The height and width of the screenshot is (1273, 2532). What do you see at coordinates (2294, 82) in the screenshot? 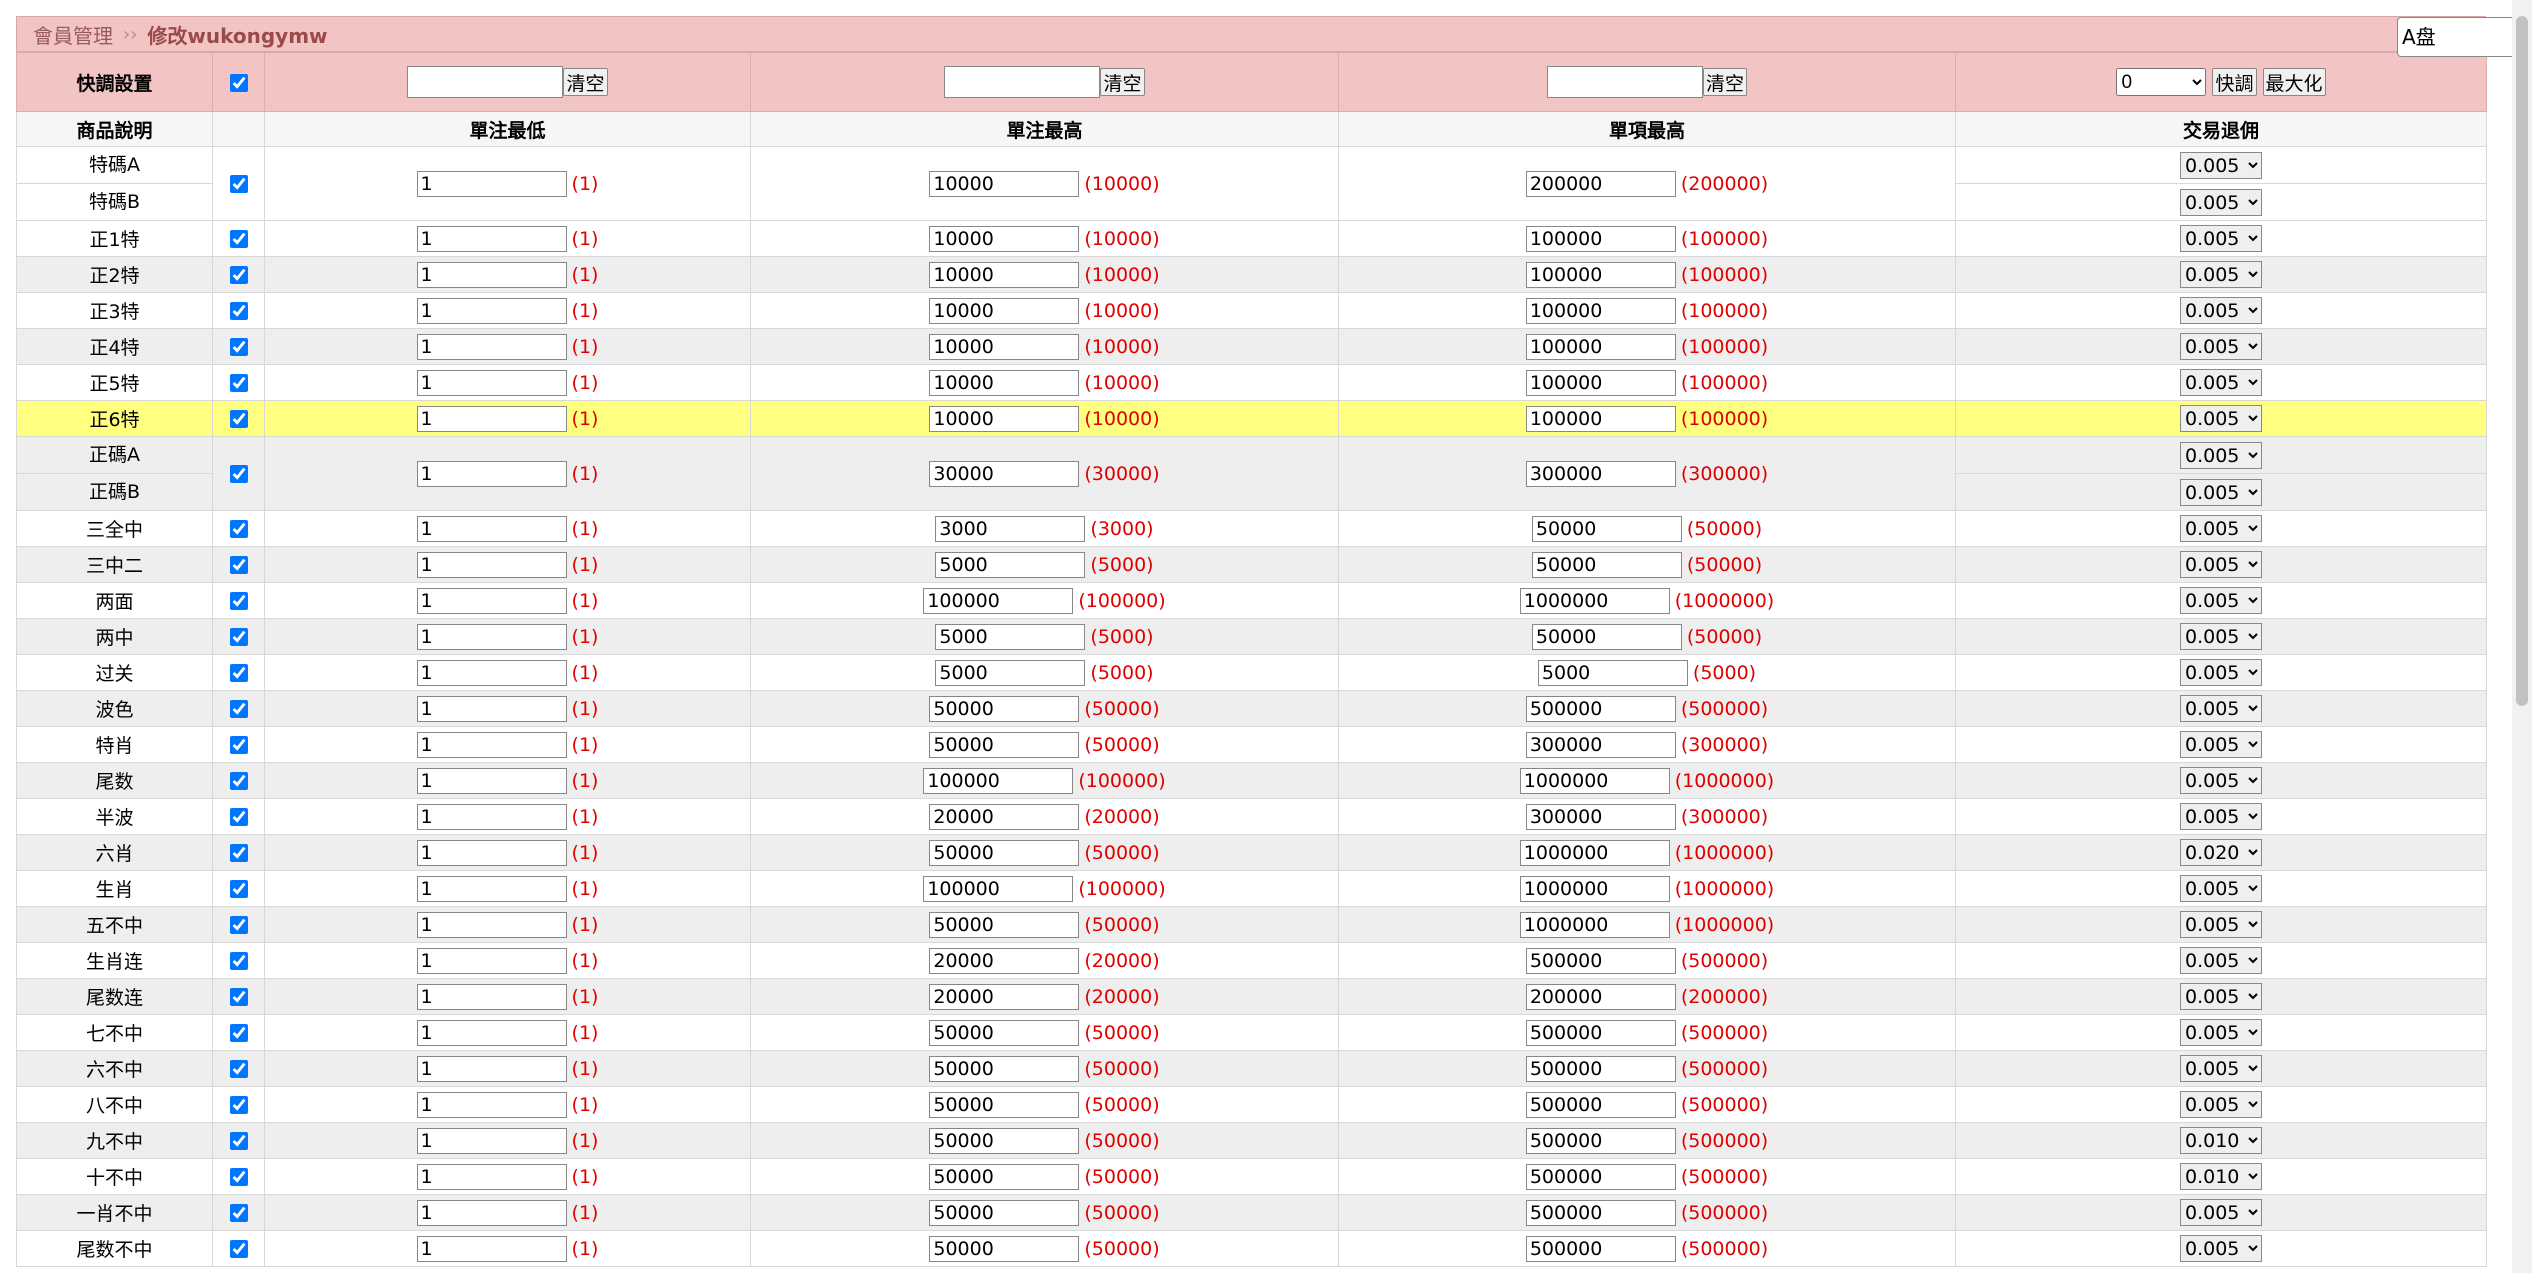
I see `maximize-button: 最大化` at bounding box center [2294, 82].